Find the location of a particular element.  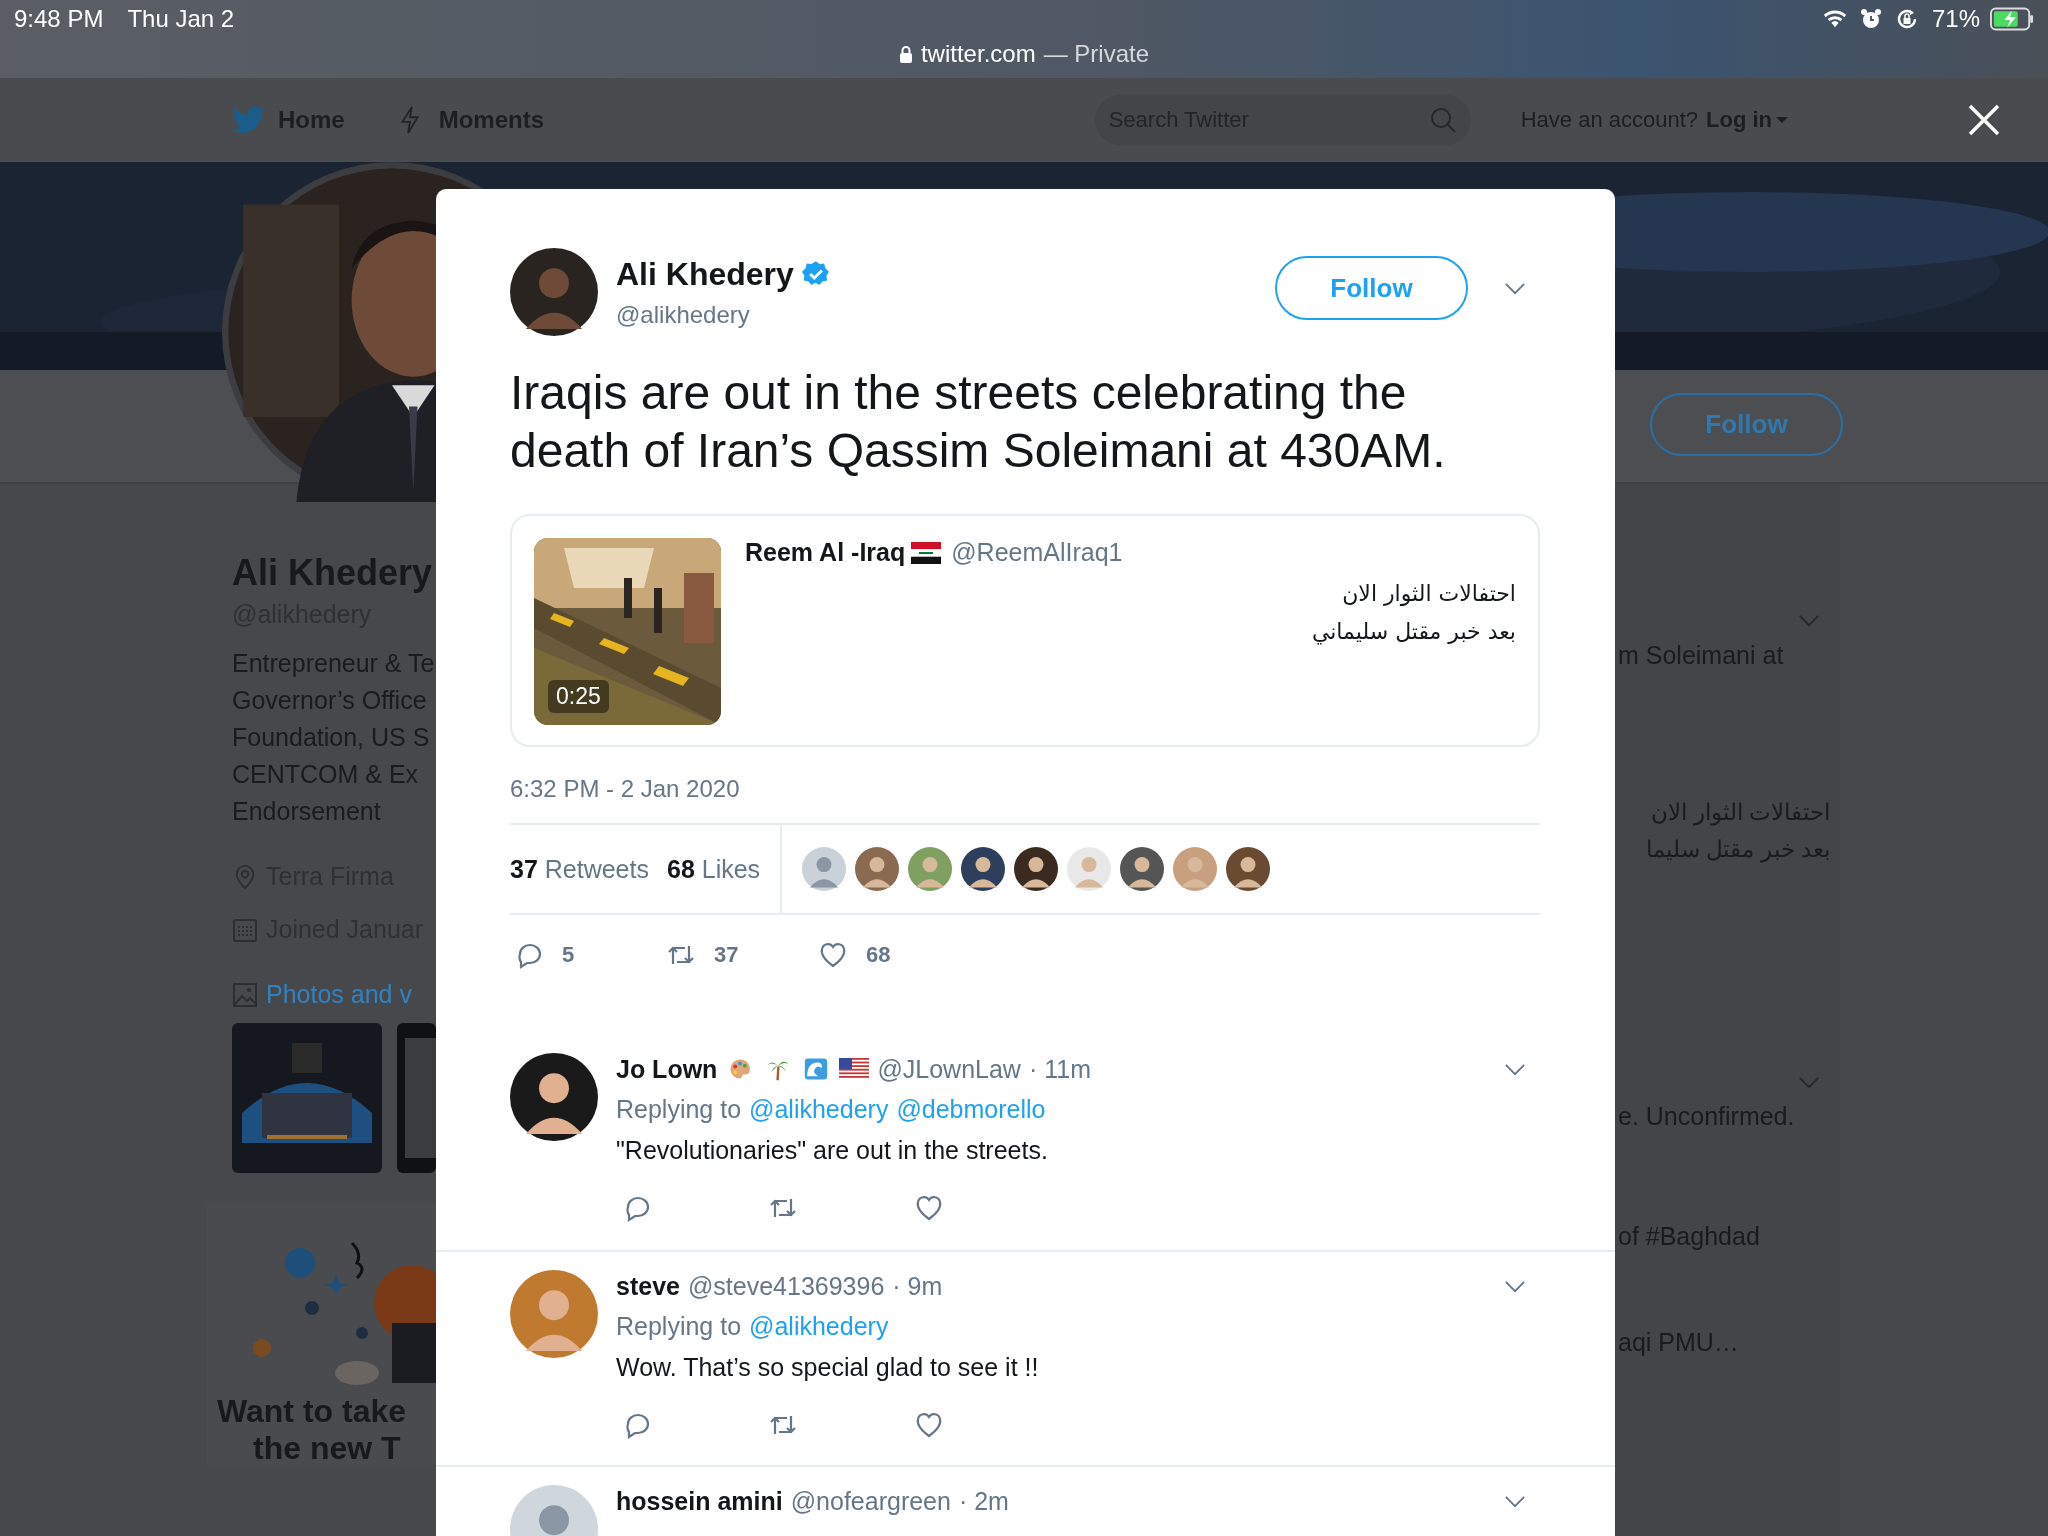

url-domain: twitter.com is located at coordinates (978, 54).